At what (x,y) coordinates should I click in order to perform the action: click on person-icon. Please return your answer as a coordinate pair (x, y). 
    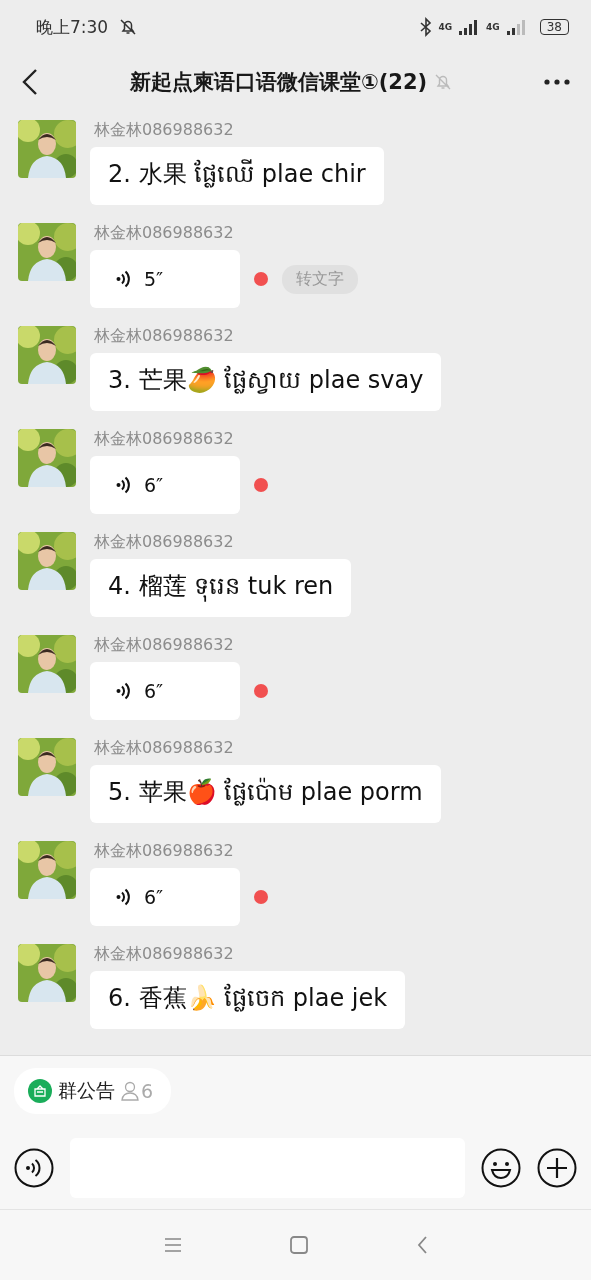
    Looking at the image, I should click on (130, 1091).